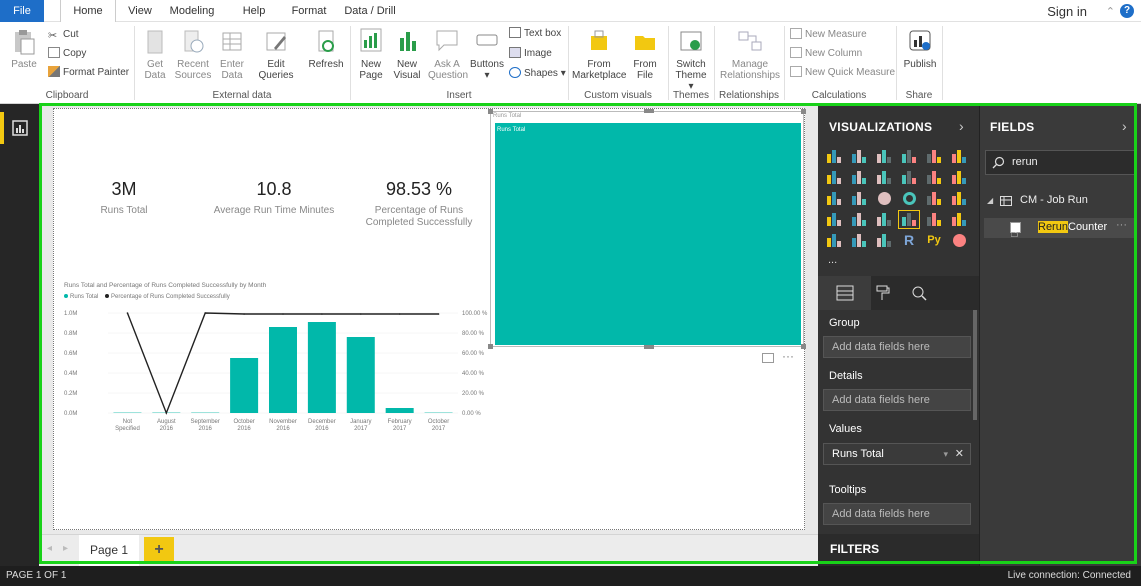  What do you see at coordinates (883, 293) in the screenshot?
I see `format-paint-roller-icon` at bounding box center [883, 293].